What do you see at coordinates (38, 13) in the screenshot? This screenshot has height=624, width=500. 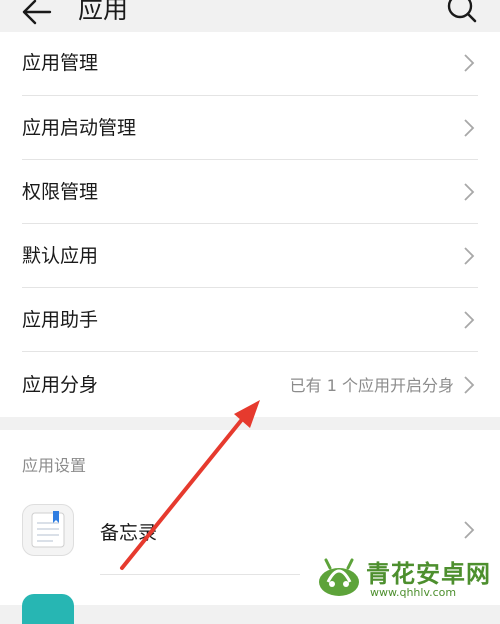 I see `back-arrow-icon` at bounding box center [38, 13].